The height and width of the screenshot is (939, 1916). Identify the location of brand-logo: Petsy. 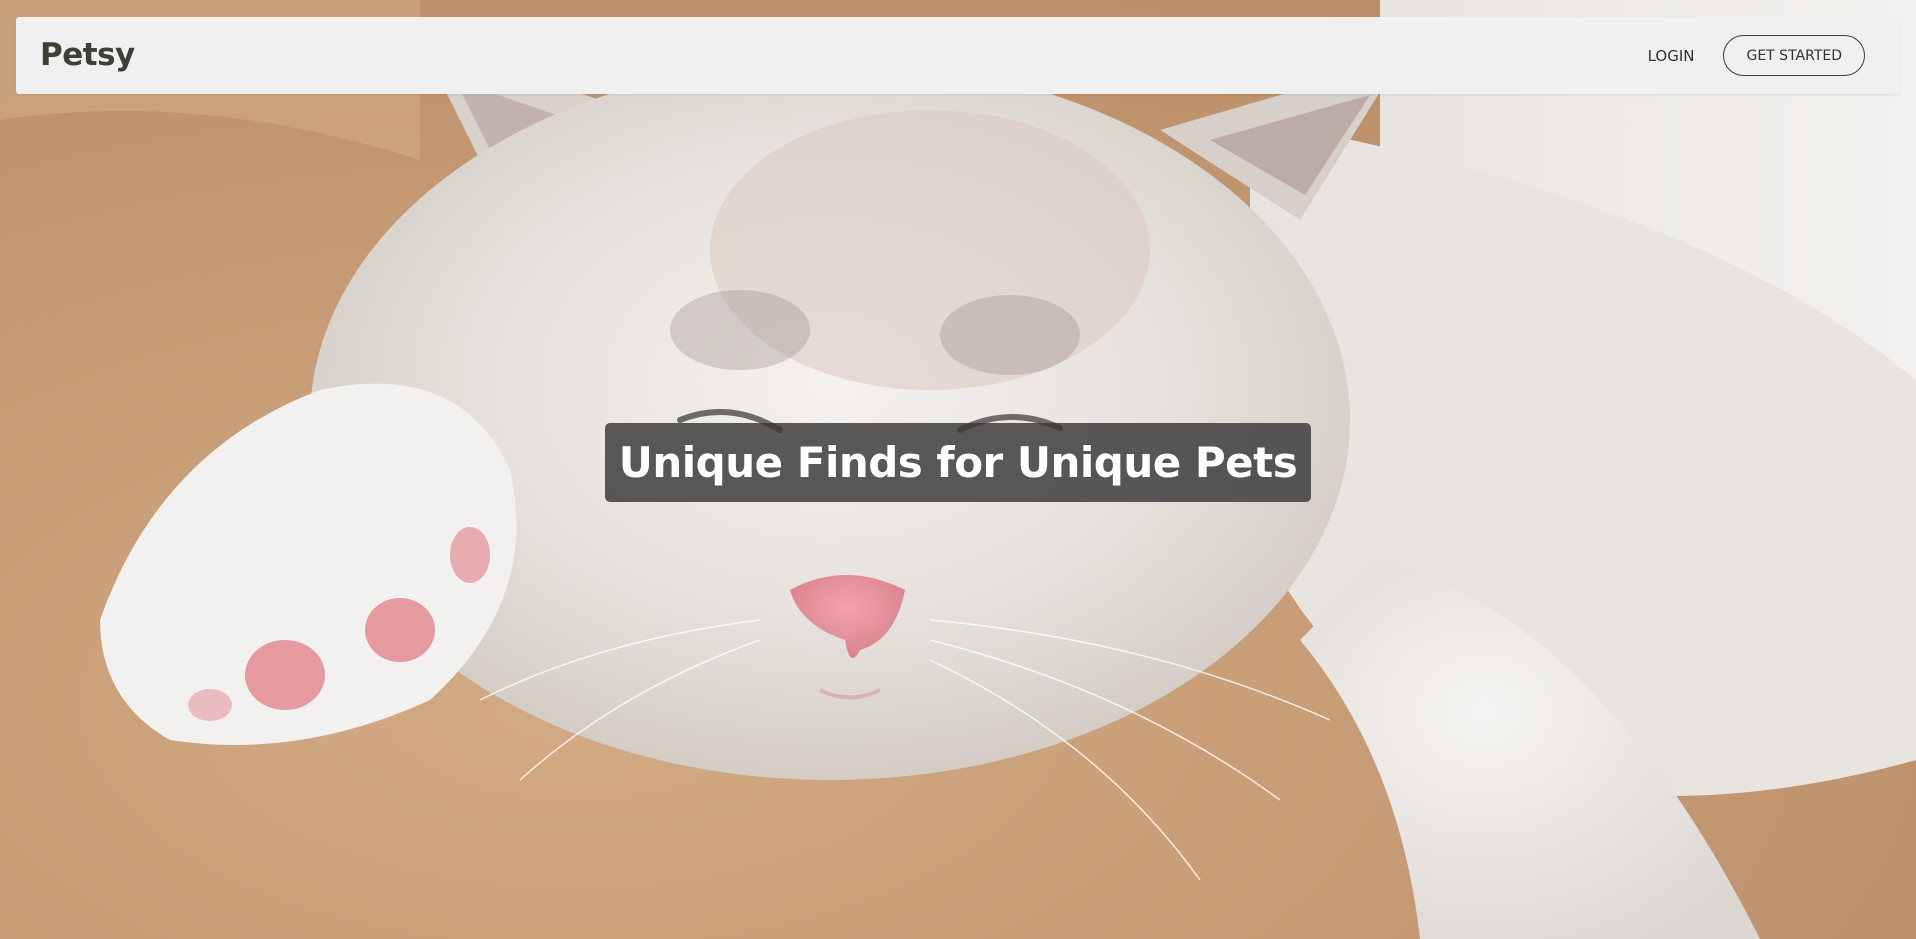
(87, 55).